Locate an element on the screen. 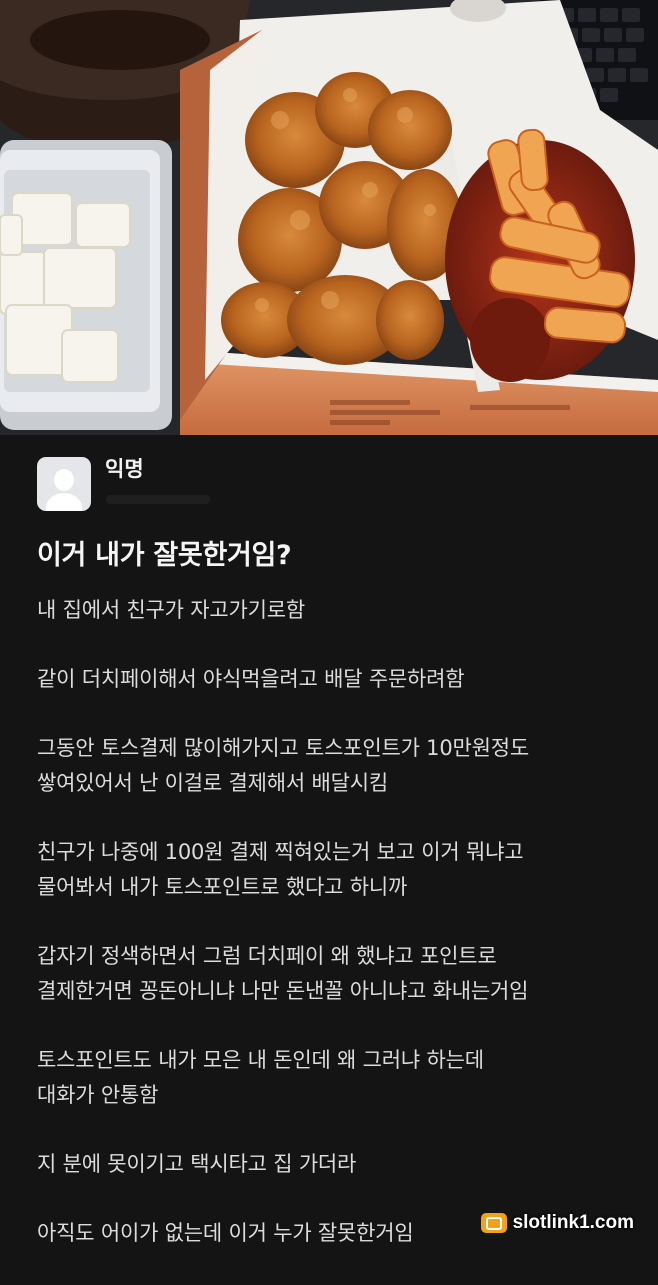 Image resolution: width=658 pixels, height=1285 pixels. post-title: 이거 내가 잘못한거임? is located at coordinates (164, 555).